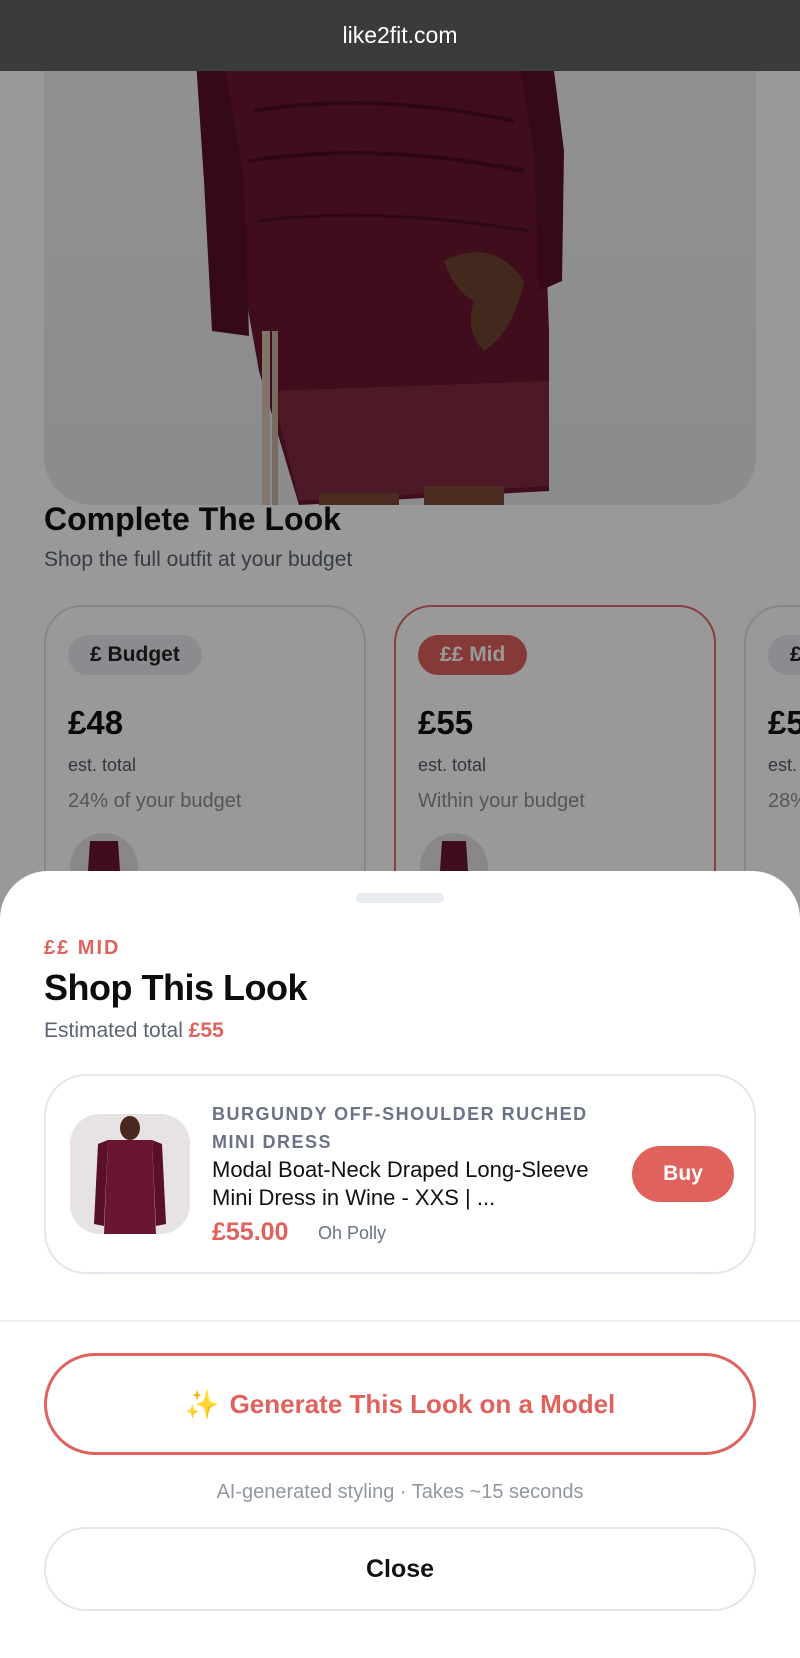  What do you see at coordinates (400, 1128) in the screenshot?
I see `product-category: BURGUNDY OFF-SHOULDER RUCHED MINI DRESS` at bounding box center [400, 1128].